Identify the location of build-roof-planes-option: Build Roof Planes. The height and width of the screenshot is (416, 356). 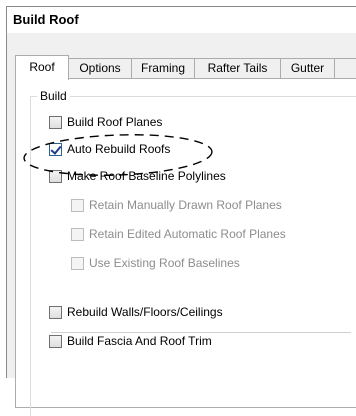
(105, 122).